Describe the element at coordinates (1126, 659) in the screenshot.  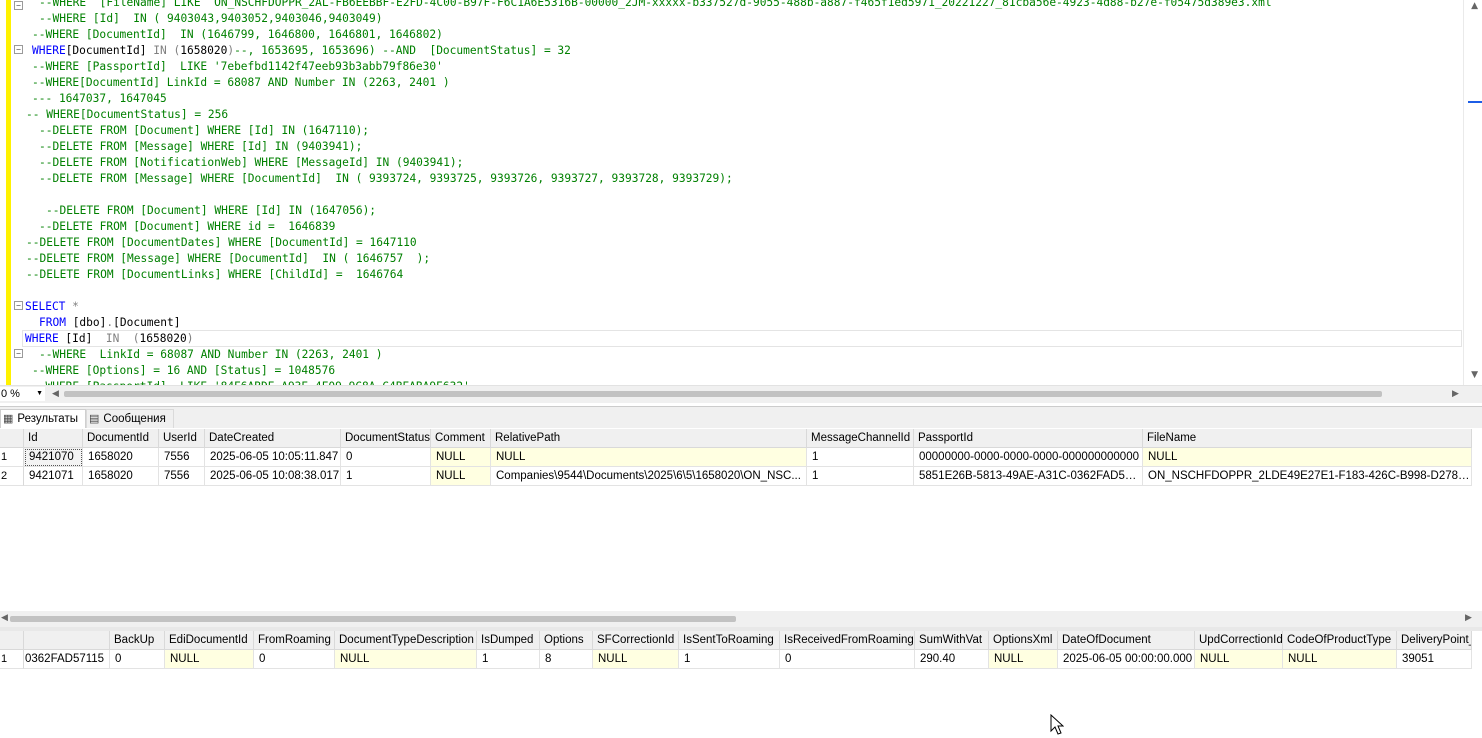
I see `table-cell: 2025-06-05 00:00:00.000` at that location.